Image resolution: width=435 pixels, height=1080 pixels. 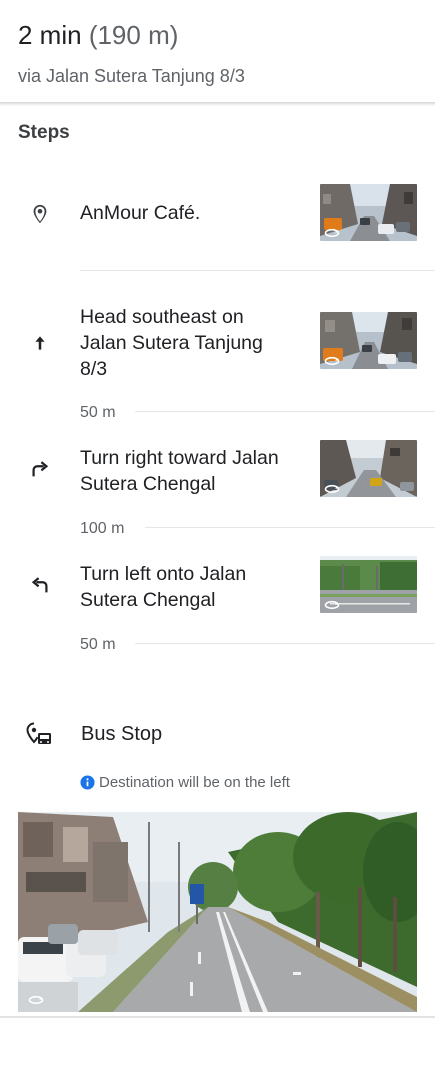 What do you see at coordinates (217, 1017) in the screenshot?
I see `bottom-divider` at bounding box center [217, 1017].